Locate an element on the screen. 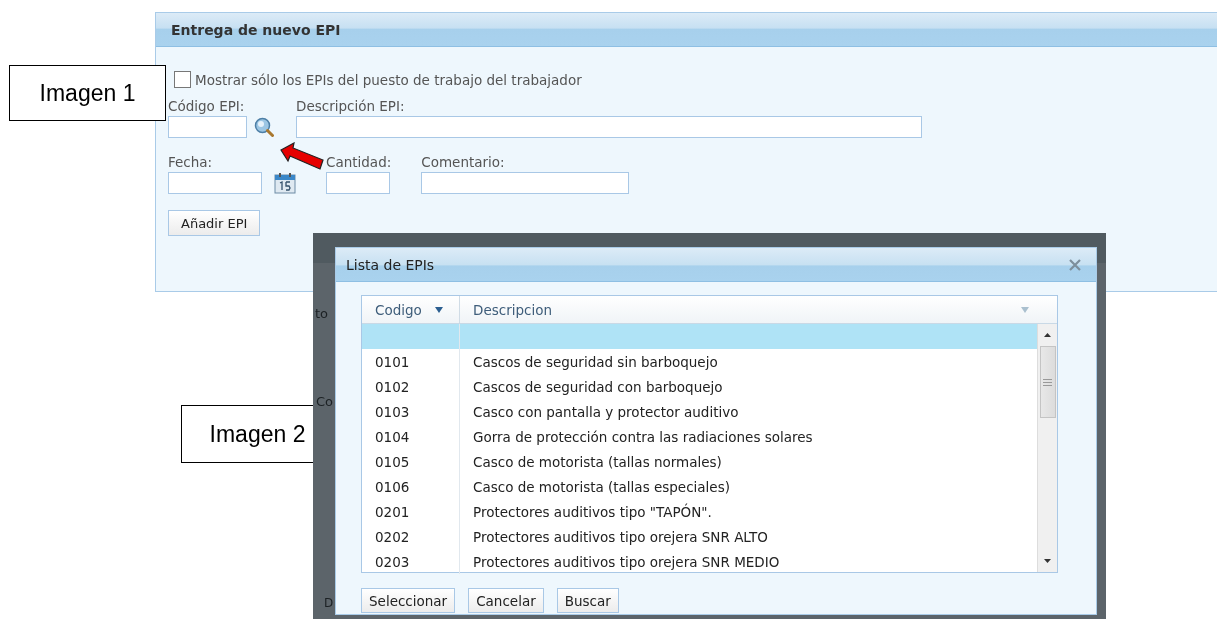 The height and width of the screenshot is (619, 1217). field-label: Cantidad: is located at coordinates (359, 162).